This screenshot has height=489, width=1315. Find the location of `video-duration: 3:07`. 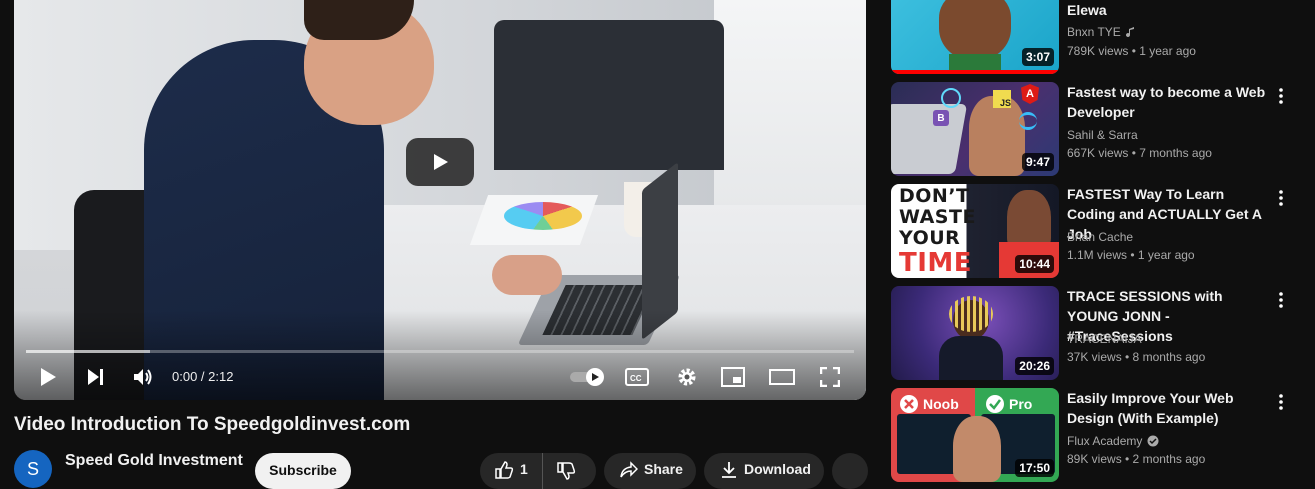

video-duration: 3:07 is located at coordinates (1037, 57).